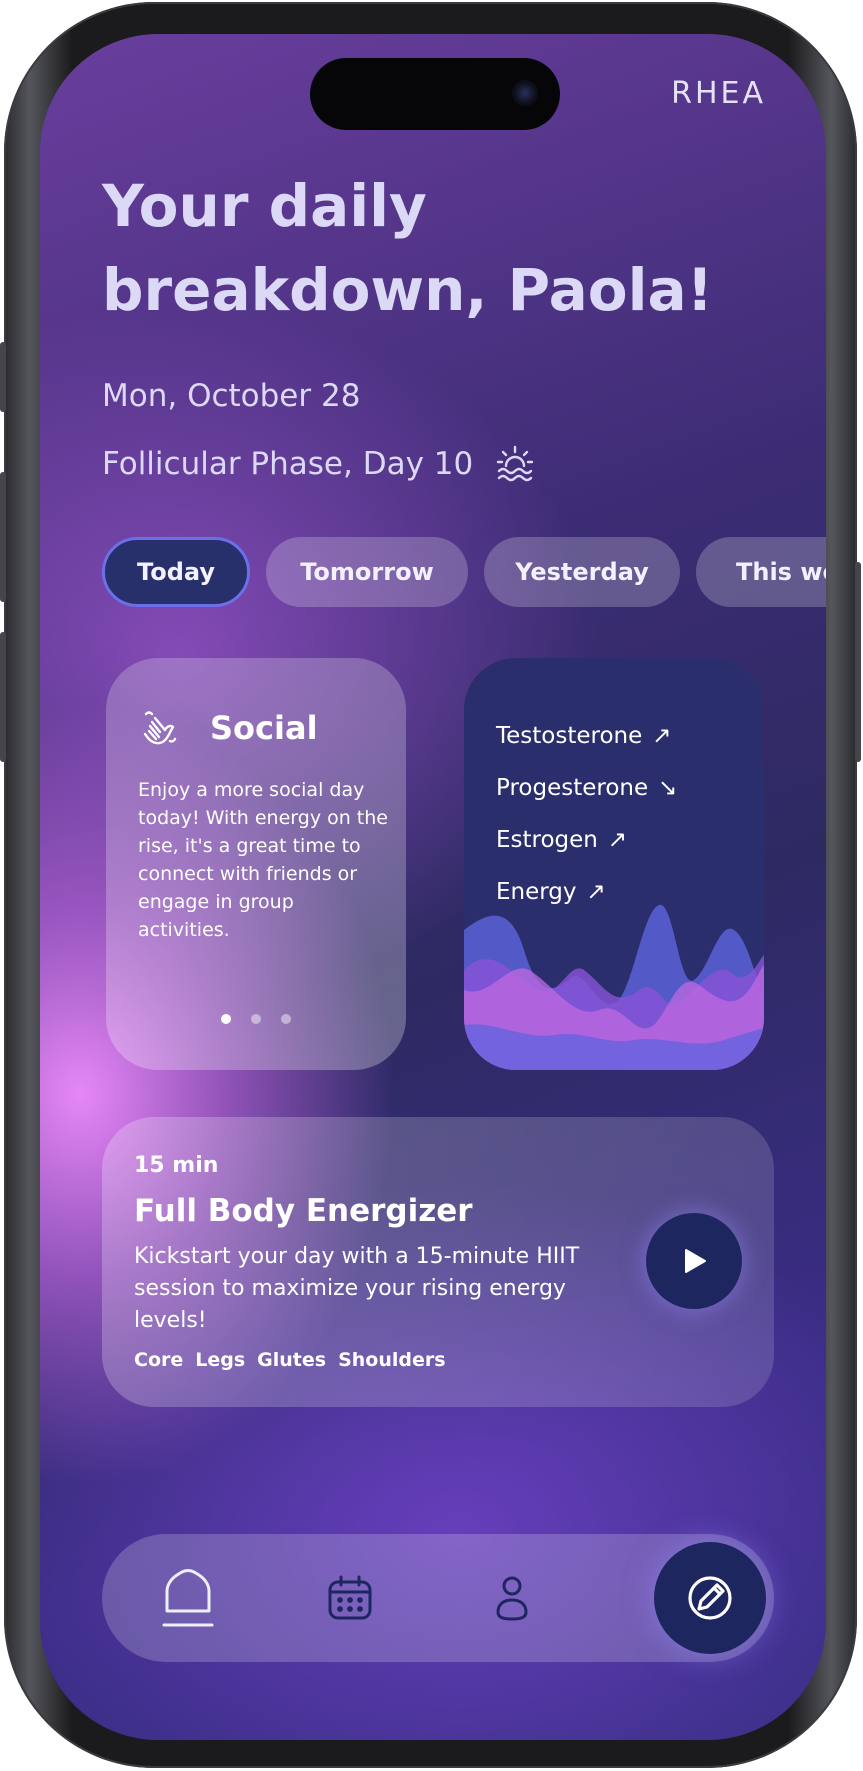 The height and width of the screenshot is (1771, 863). Describe the element at coordinates (572, 788) in the screenshot. I see `hormone-name: Progesterone` at that location.